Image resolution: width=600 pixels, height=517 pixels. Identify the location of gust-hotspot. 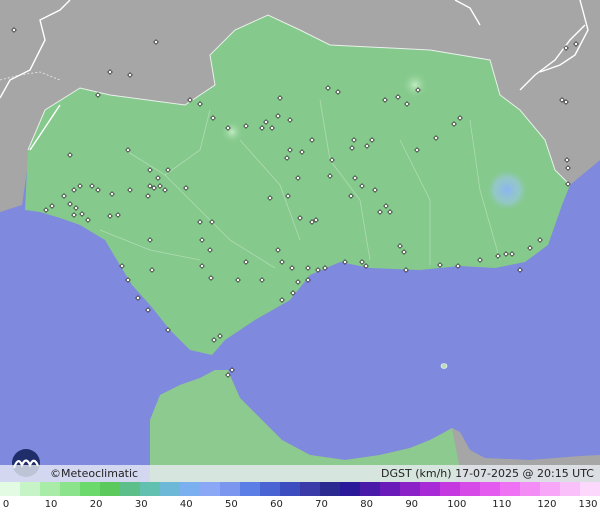
(507, 190).